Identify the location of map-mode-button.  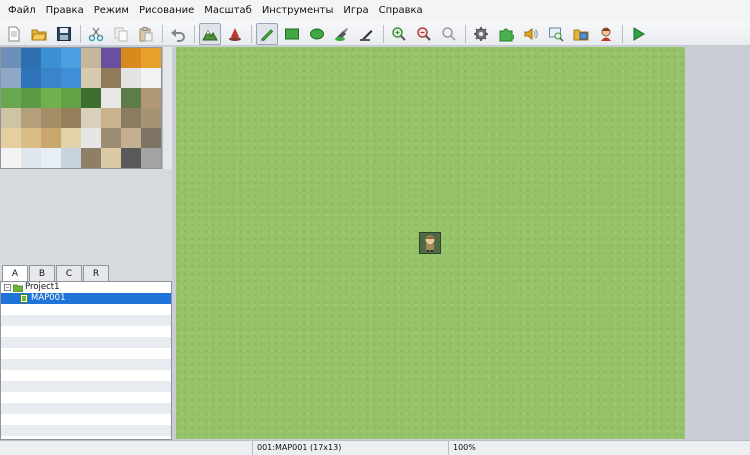
(210, 33).